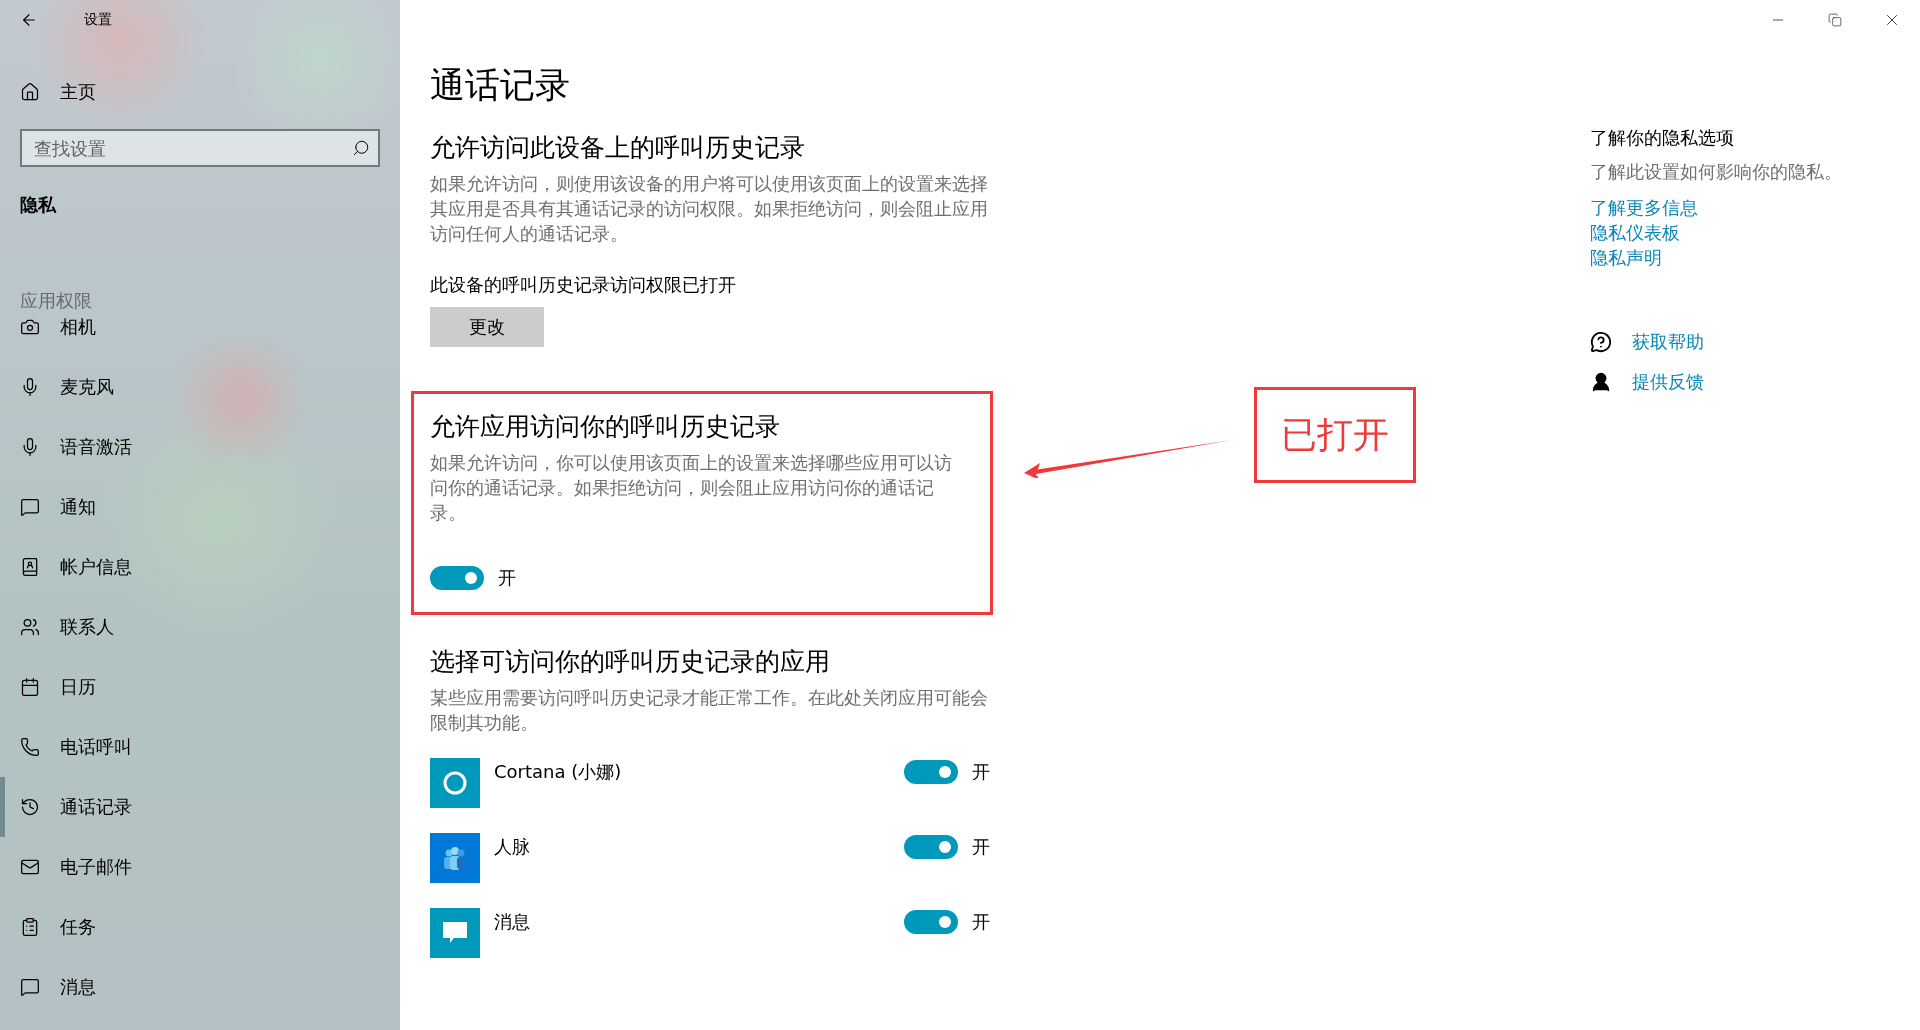 This screenshot has height=1030, width=1920. I want to click on privacy-link: 了解更多信息, so click(1644, 208).